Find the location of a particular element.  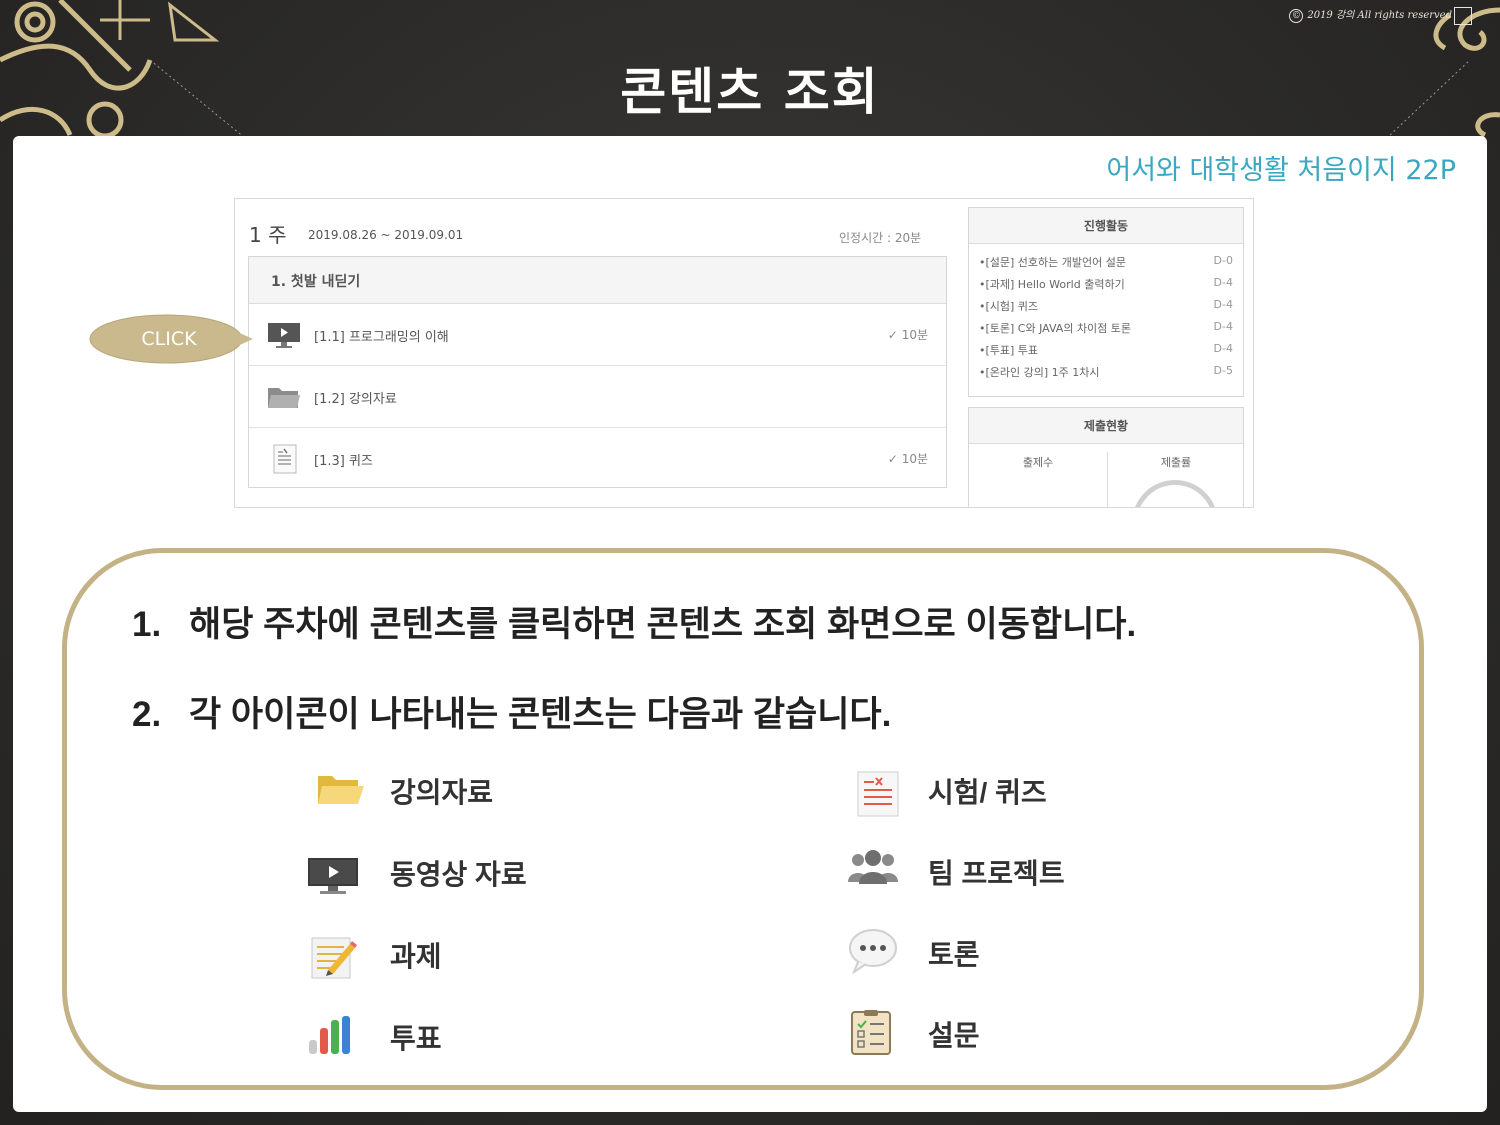

discussion-bubble-icon is located at coordinates (873, 951).